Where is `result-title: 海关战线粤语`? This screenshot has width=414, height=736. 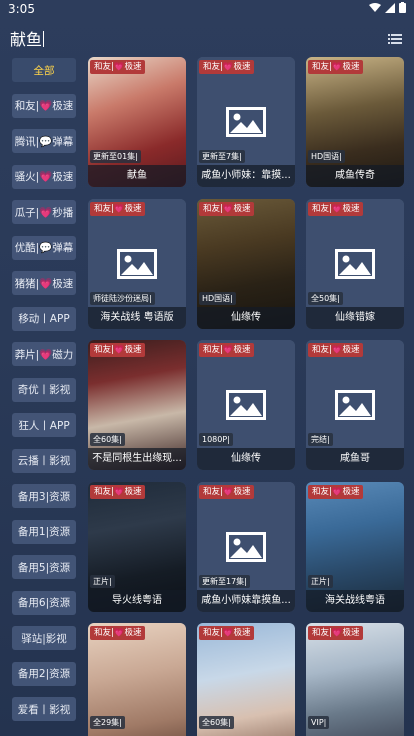 result-title: 海关战线粤语 is located at coordinates (355, 600).